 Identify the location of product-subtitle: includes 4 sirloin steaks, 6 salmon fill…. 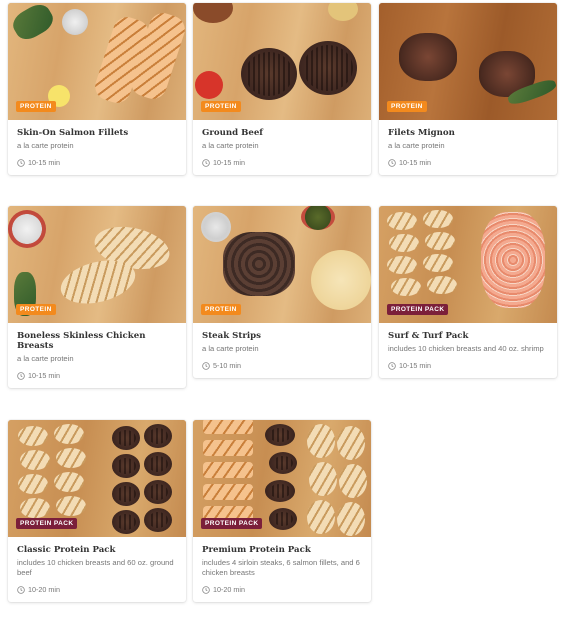
(281, 567).